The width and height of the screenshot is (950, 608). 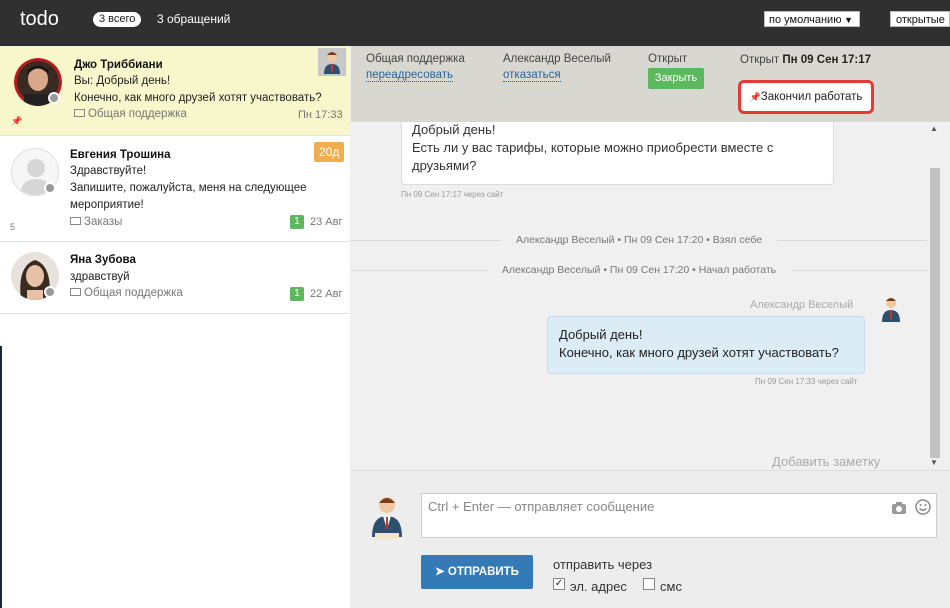 I want to click on scroll-thumb, so click(x=935, y=313).